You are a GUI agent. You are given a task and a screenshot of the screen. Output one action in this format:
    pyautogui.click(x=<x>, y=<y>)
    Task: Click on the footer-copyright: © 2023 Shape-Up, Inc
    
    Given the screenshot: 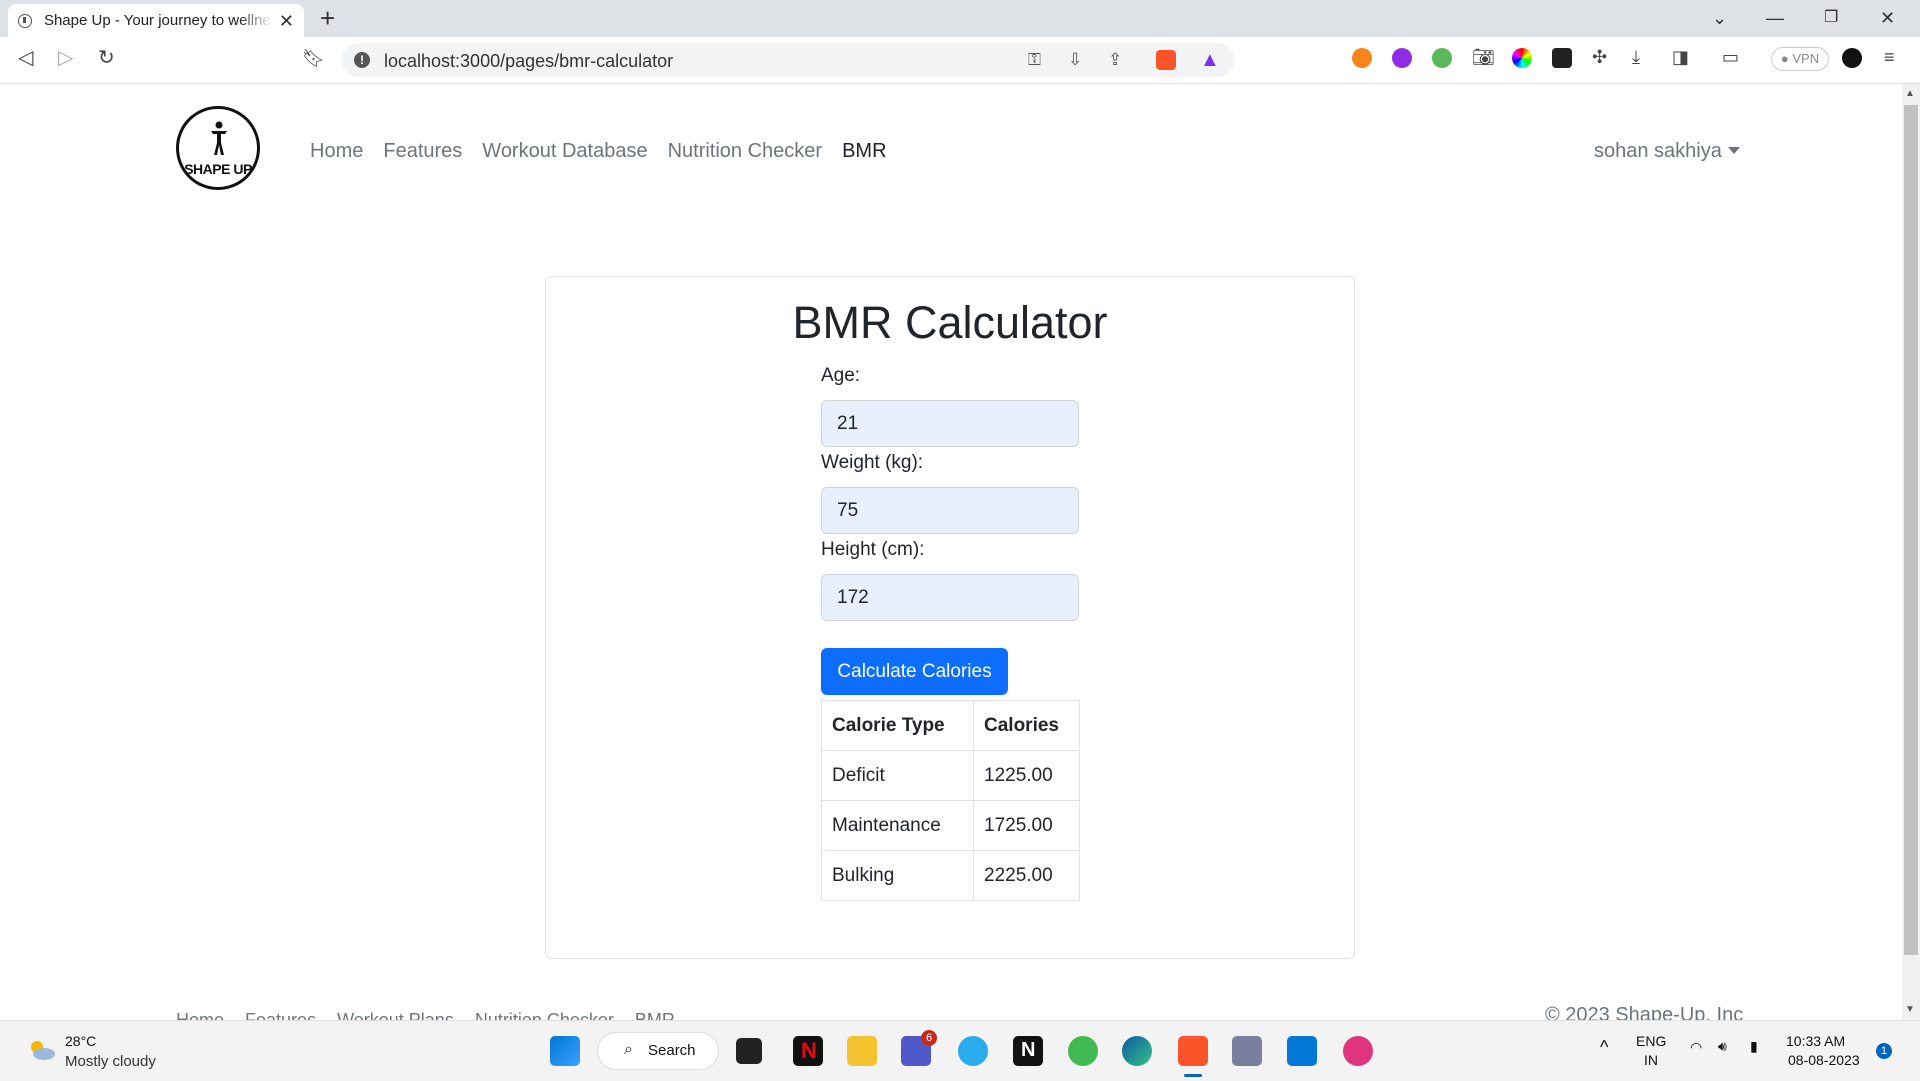 What is the action you would take?
    pyautogui.click(x=1644, y=1012)
    